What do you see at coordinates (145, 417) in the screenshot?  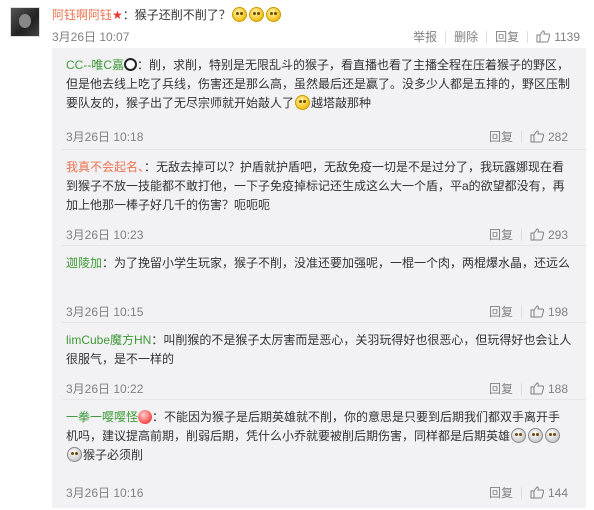 I see `red-face-badge-icon` at bounding box center [145, 417].